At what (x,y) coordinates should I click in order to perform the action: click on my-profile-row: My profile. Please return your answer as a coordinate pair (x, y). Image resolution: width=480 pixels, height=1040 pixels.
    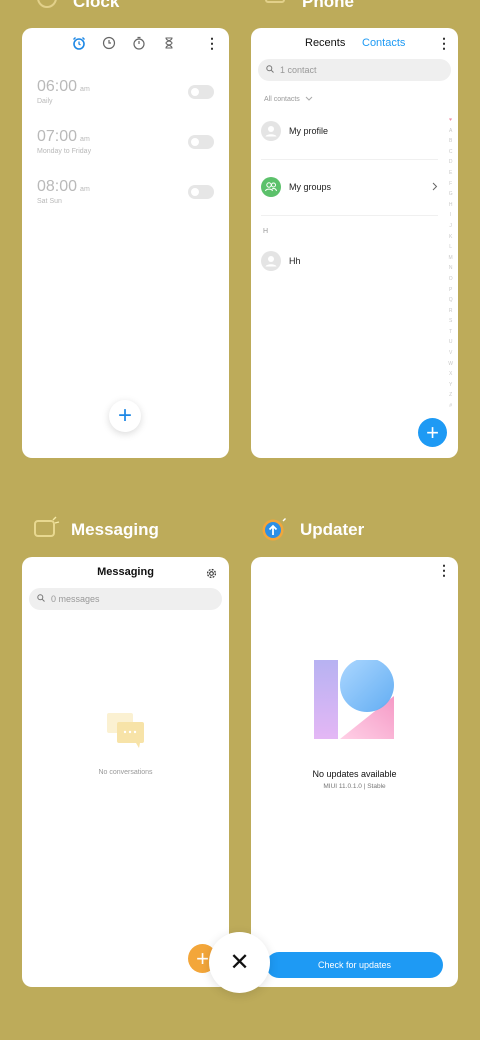
    Looking at the image, I should click on (349, 131).